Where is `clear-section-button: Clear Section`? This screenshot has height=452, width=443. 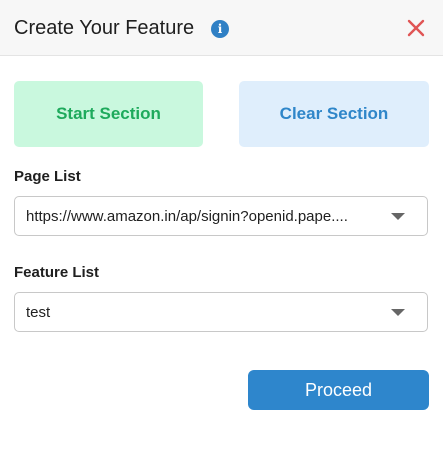
clear-section-button: Clear Section is located at coordinates (334, 114).